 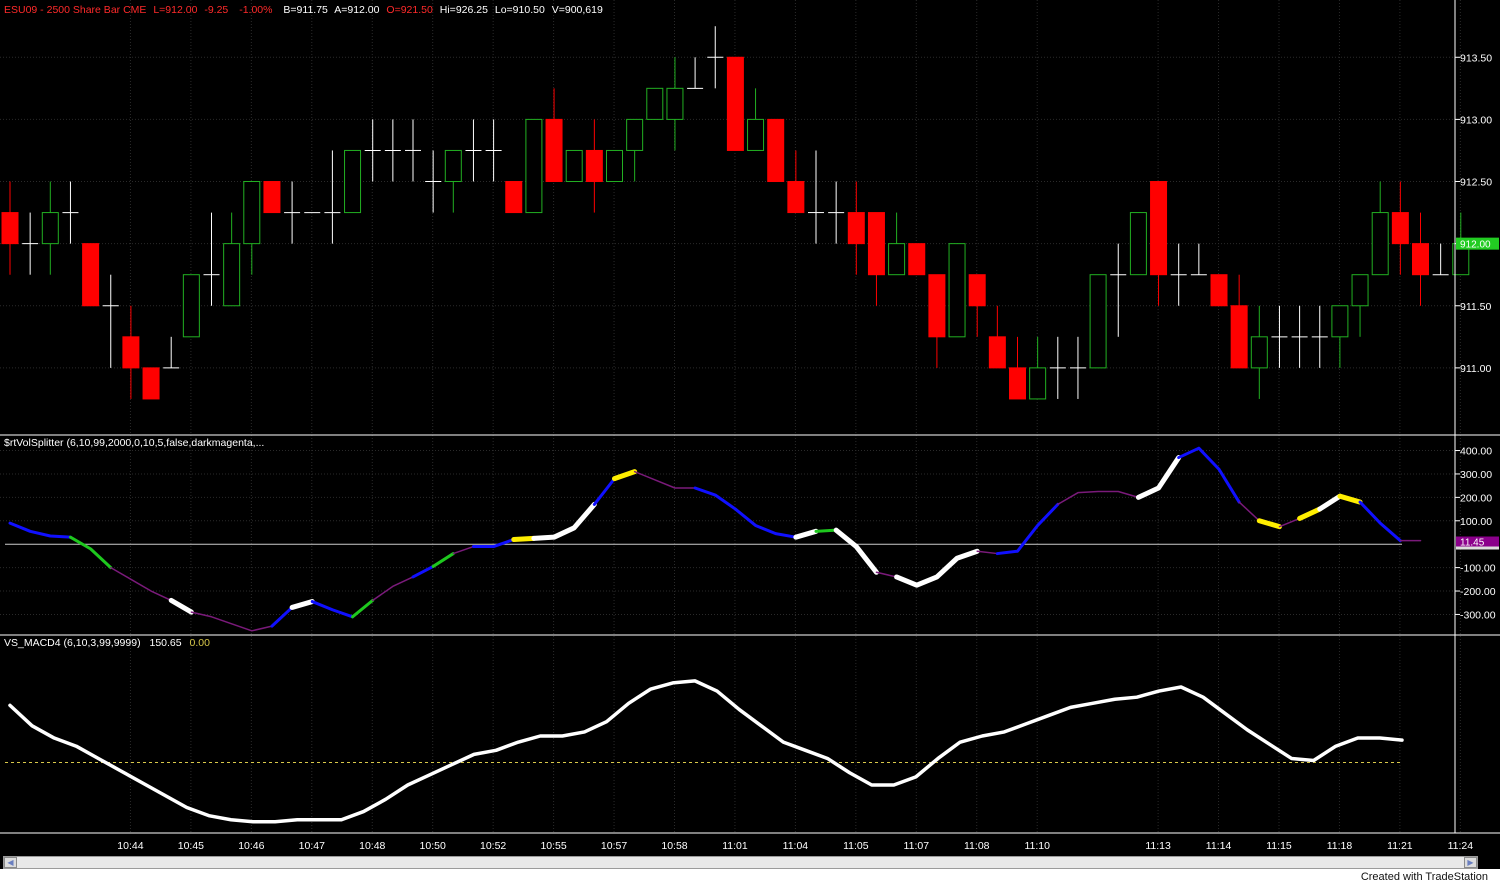 I want to click on header-ask: A=912.00, so click(x=356, y=10).